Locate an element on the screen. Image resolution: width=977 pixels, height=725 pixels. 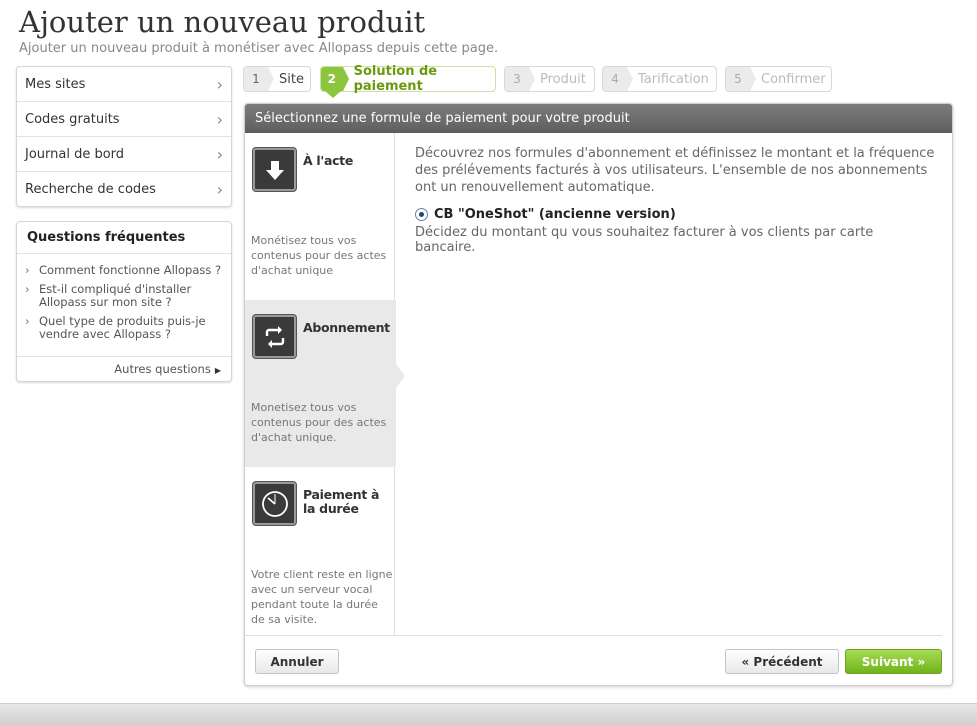
radio-button is located at coordinates (421, 214).